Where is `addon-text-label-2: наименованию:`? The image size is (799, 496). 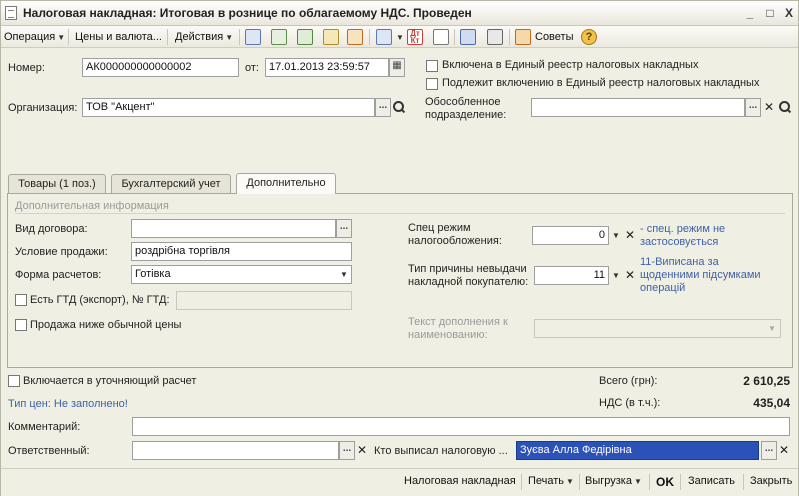 addon-text-label-2: наименованию: is located at coordinates (448, 335).